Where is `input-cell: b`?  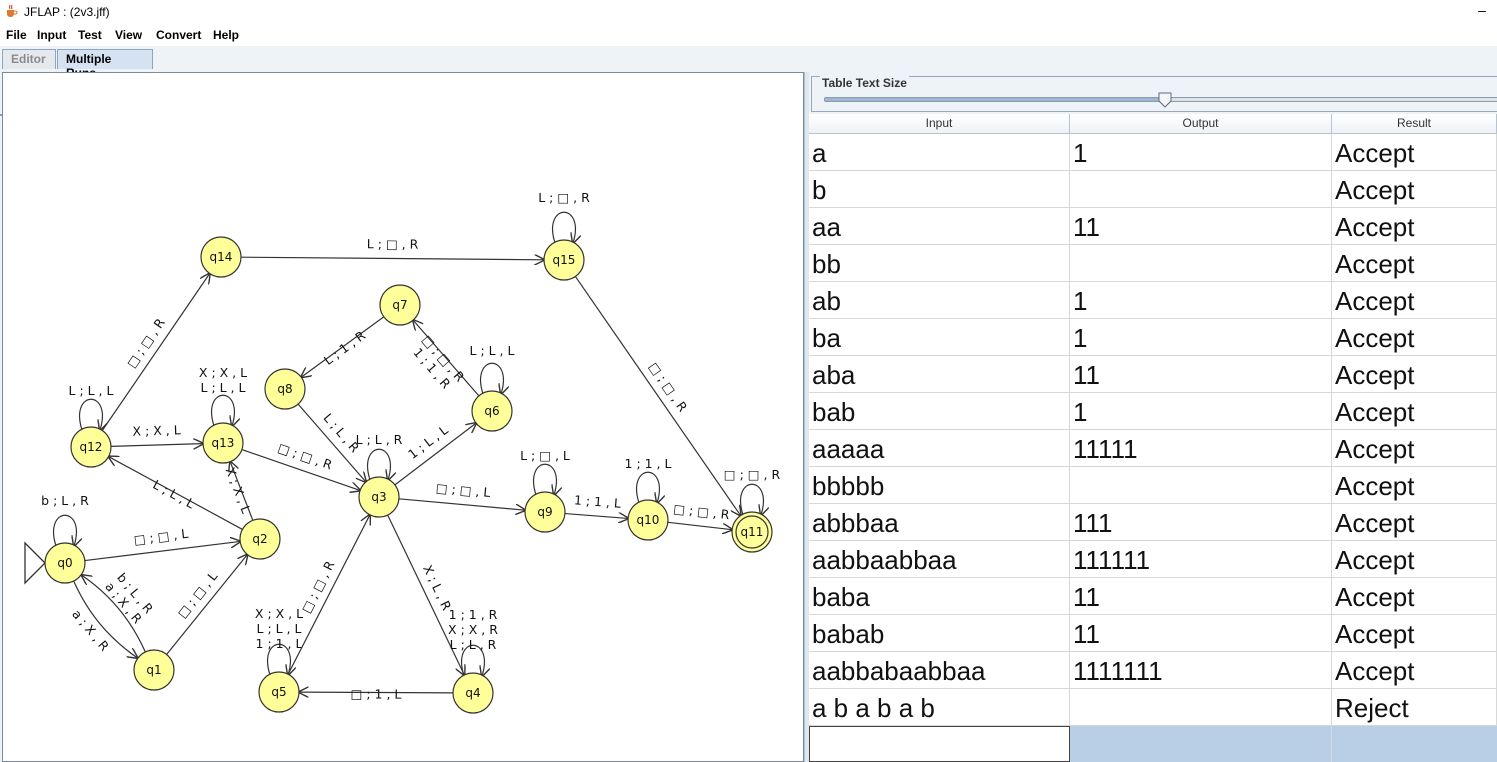 input-cell: b is located at coordinates (939, 189).